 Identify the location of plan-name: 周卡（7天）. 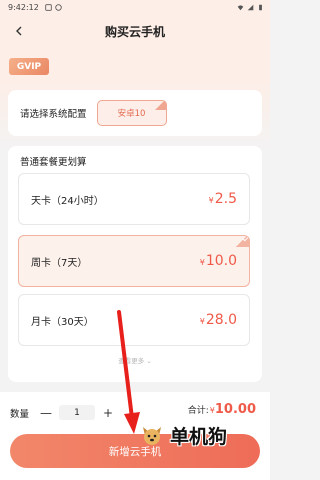
(59, 263).